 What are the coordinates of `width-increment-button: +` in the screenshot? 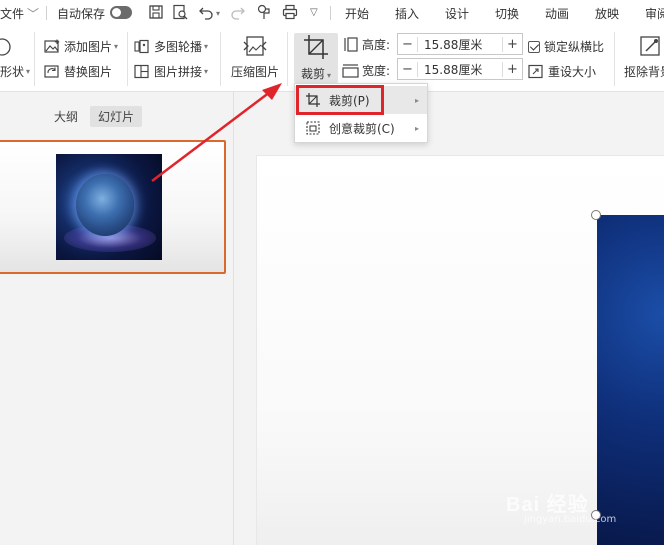 It's located at (512, 69).